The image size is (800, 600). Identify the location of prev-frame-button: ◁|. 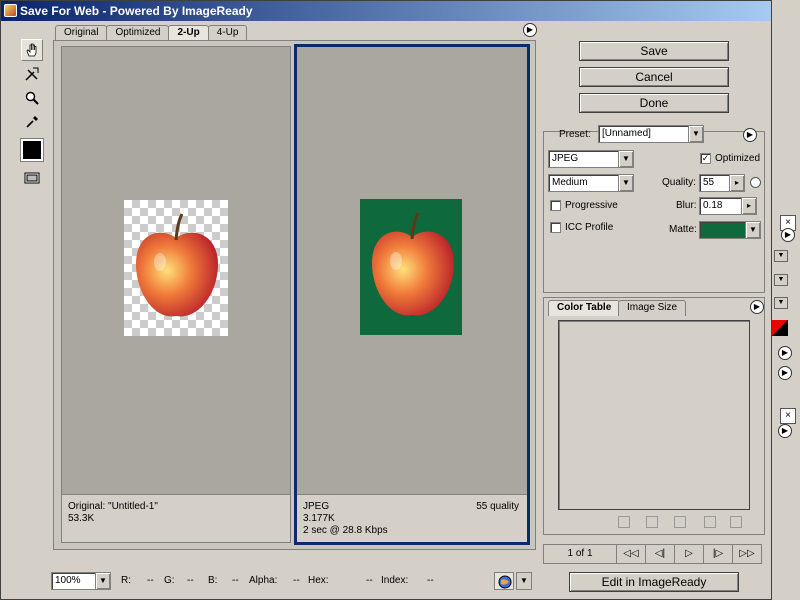
(660, 554).